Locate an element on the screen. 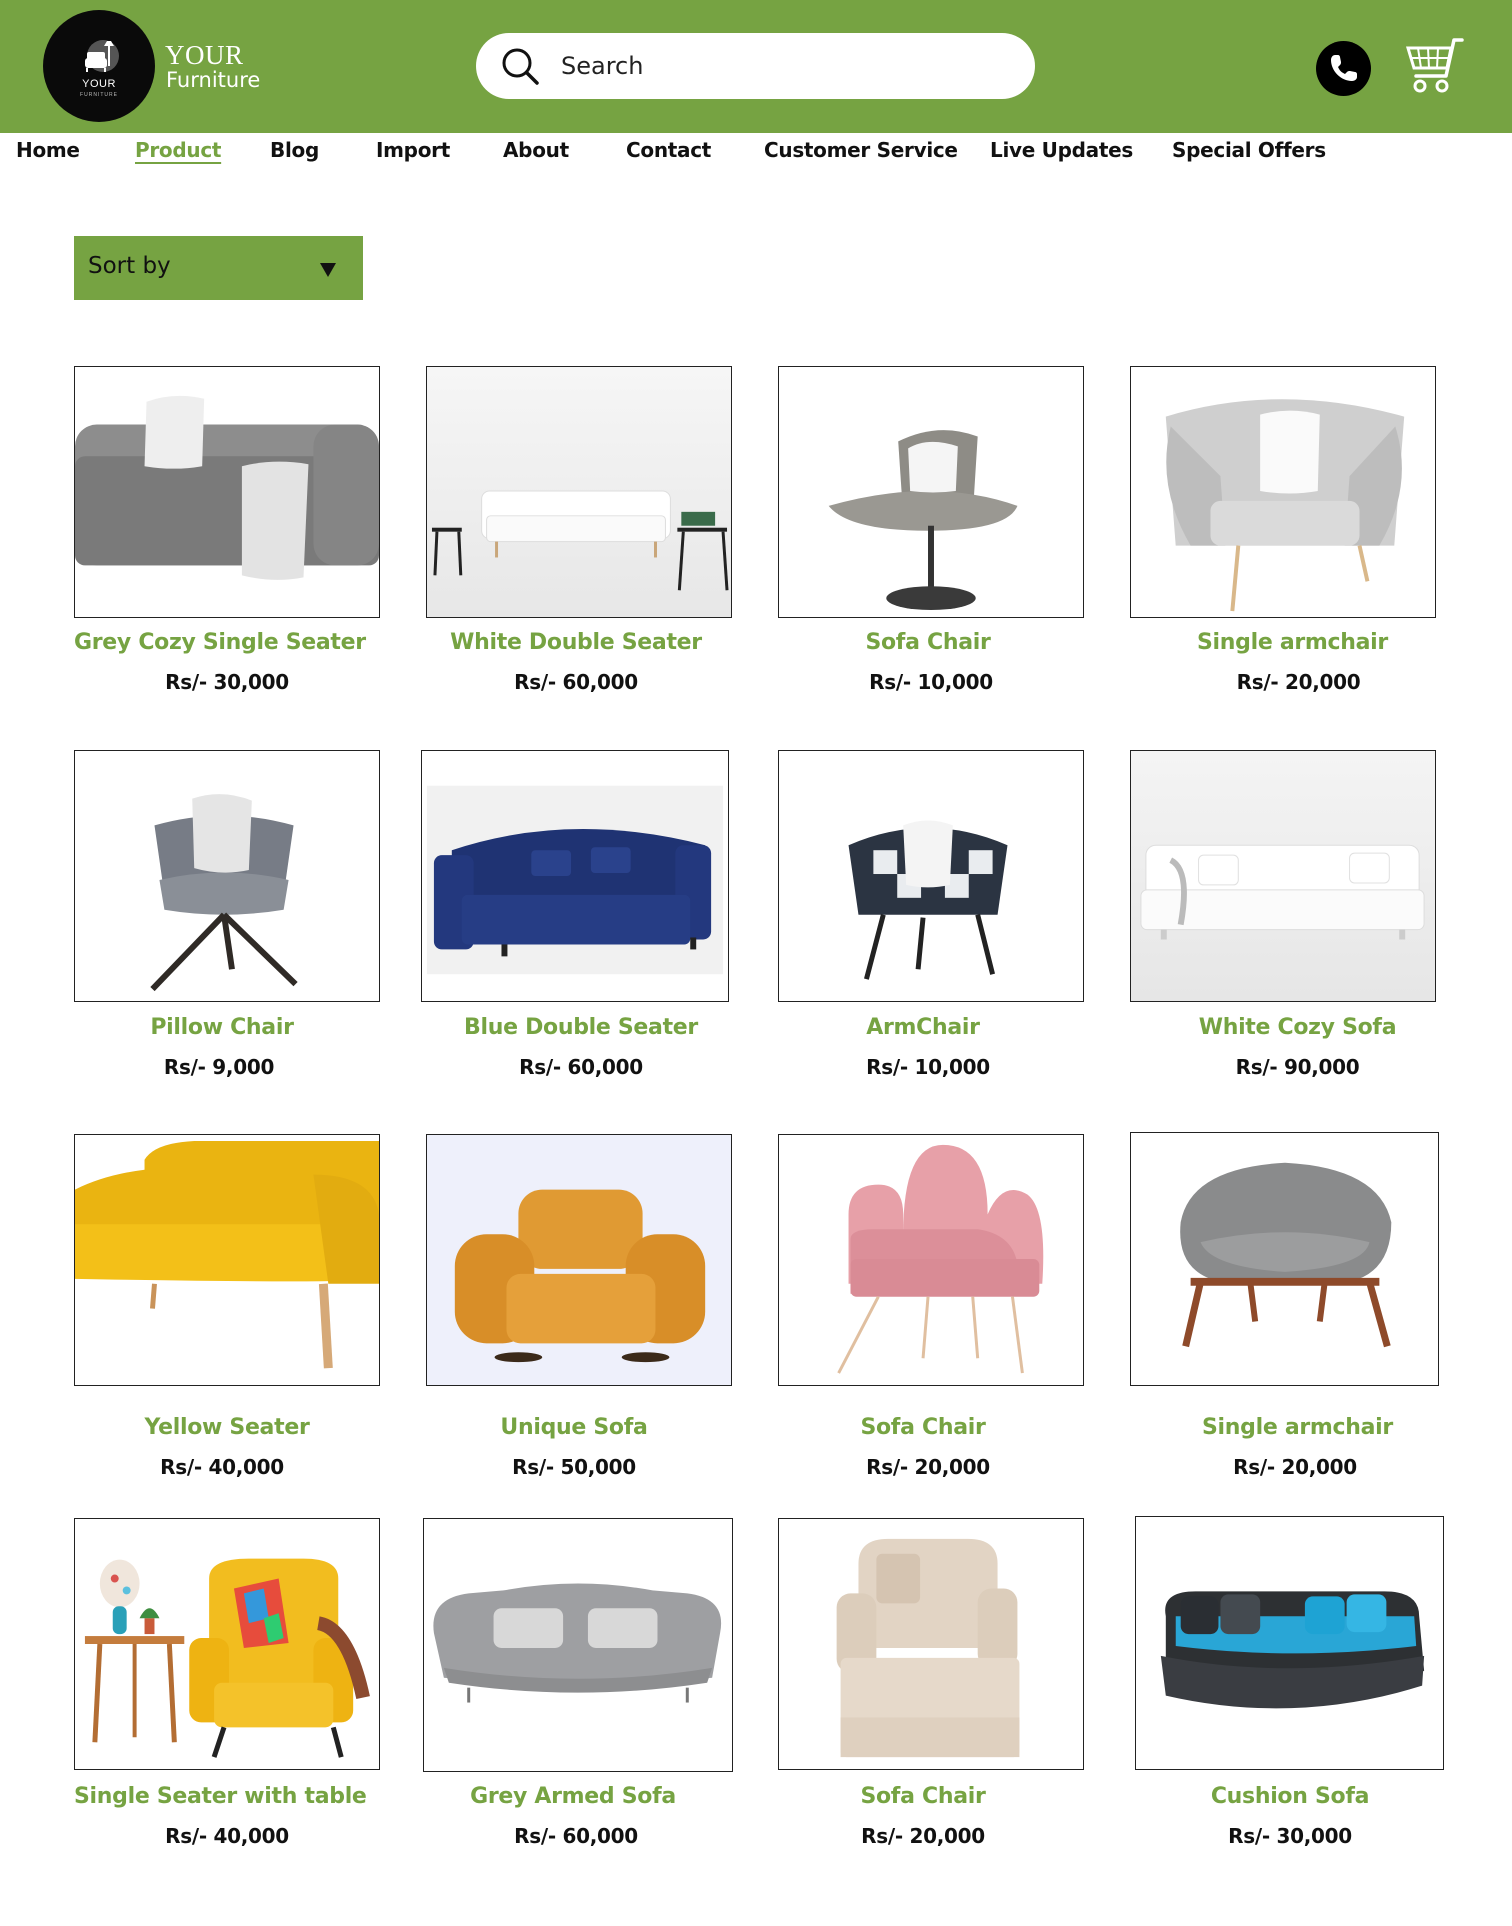 This screenshot has height=1926, width=1512. product-image-grey-armed-sofa is located at coordinates (578, 1645).